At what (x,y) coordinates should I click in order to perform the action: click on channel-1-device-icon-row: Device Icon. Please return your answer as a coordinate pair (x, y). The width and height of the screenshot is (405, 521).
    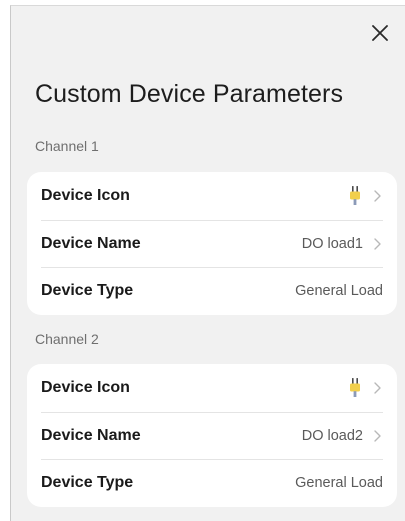
    Looking at the image, I should click on (212, 196).